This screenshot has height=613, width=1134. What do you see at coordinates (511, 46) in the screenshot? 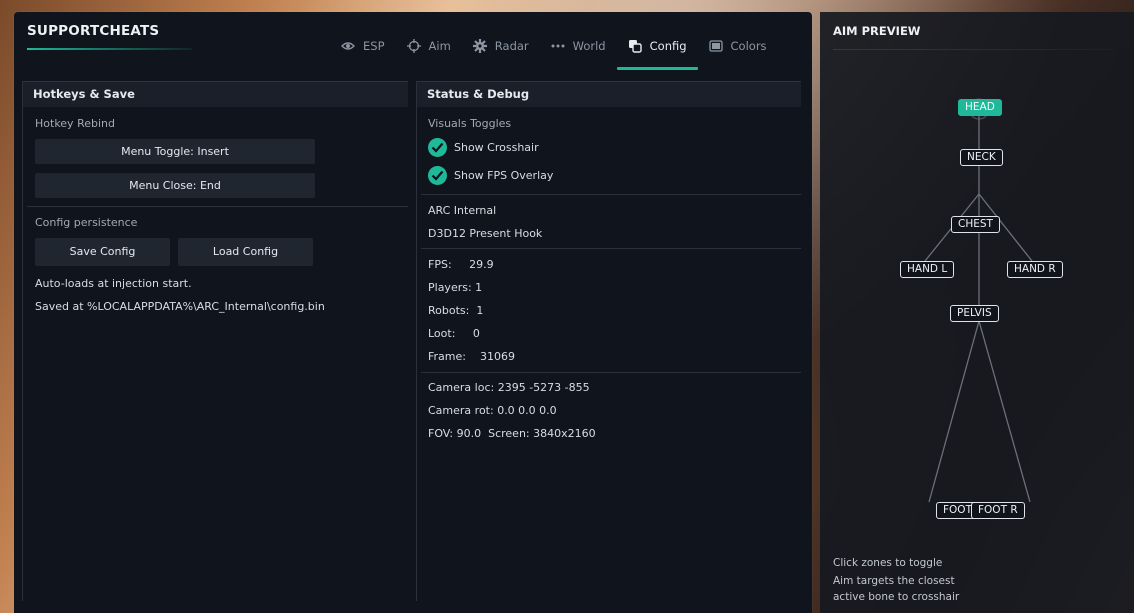
I see `tab-radar-label: Radar` at bounding box center [511, 46].